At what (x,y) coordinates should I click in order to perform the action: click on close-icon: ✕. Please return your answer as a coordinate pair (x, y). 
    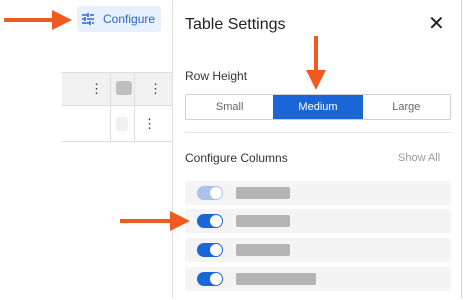
    Looking at the image, I should click on (436, 24).